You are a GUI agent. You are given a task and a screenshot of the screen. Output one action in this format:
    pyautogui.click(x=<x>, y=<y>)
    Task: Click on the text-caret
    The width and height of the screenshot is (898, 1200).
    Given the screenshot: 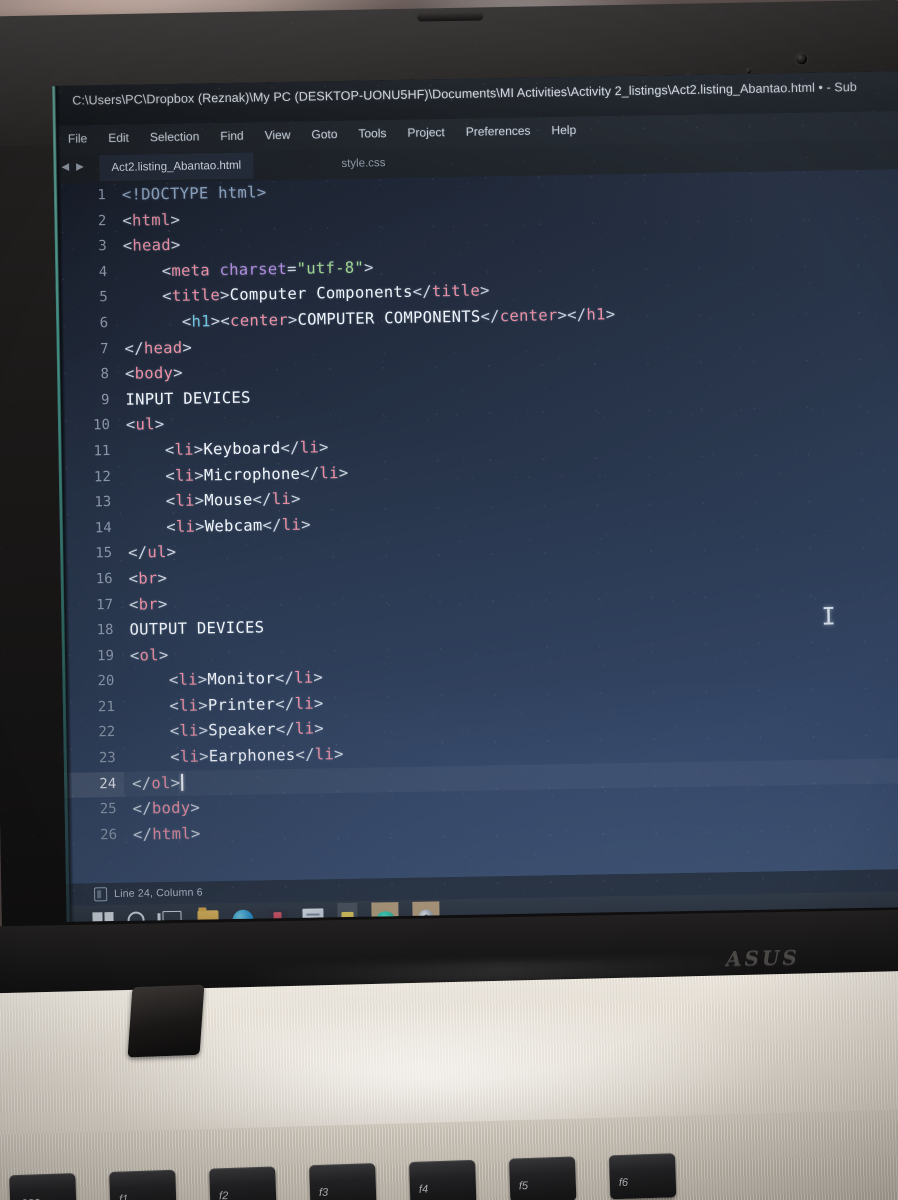 What is the action you would take?
    pyautogui.click(x=182, y=782)
    